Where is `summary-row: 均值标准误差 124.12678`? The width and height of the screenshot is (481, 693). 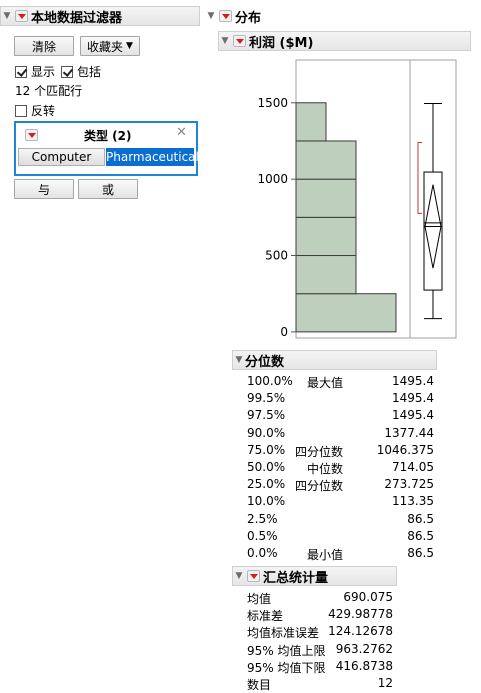 summary-row: 均值标准误差 124.12678 is located at coordinates (240, 632).